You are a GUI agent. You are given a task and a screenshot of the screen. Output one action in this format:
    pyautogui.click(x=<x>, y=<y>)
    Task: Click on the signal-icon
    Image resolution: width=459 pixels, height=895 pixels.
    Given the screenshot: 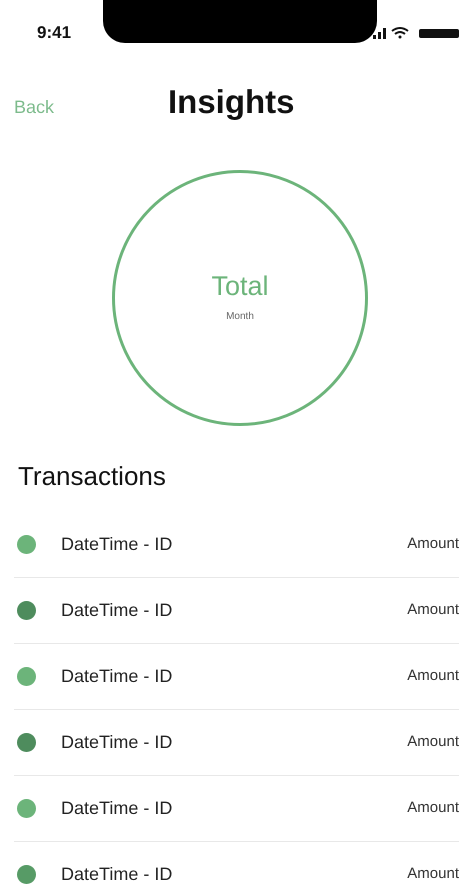 What is the action you would take?
    pyautogui.click(x=379, y=33)
    